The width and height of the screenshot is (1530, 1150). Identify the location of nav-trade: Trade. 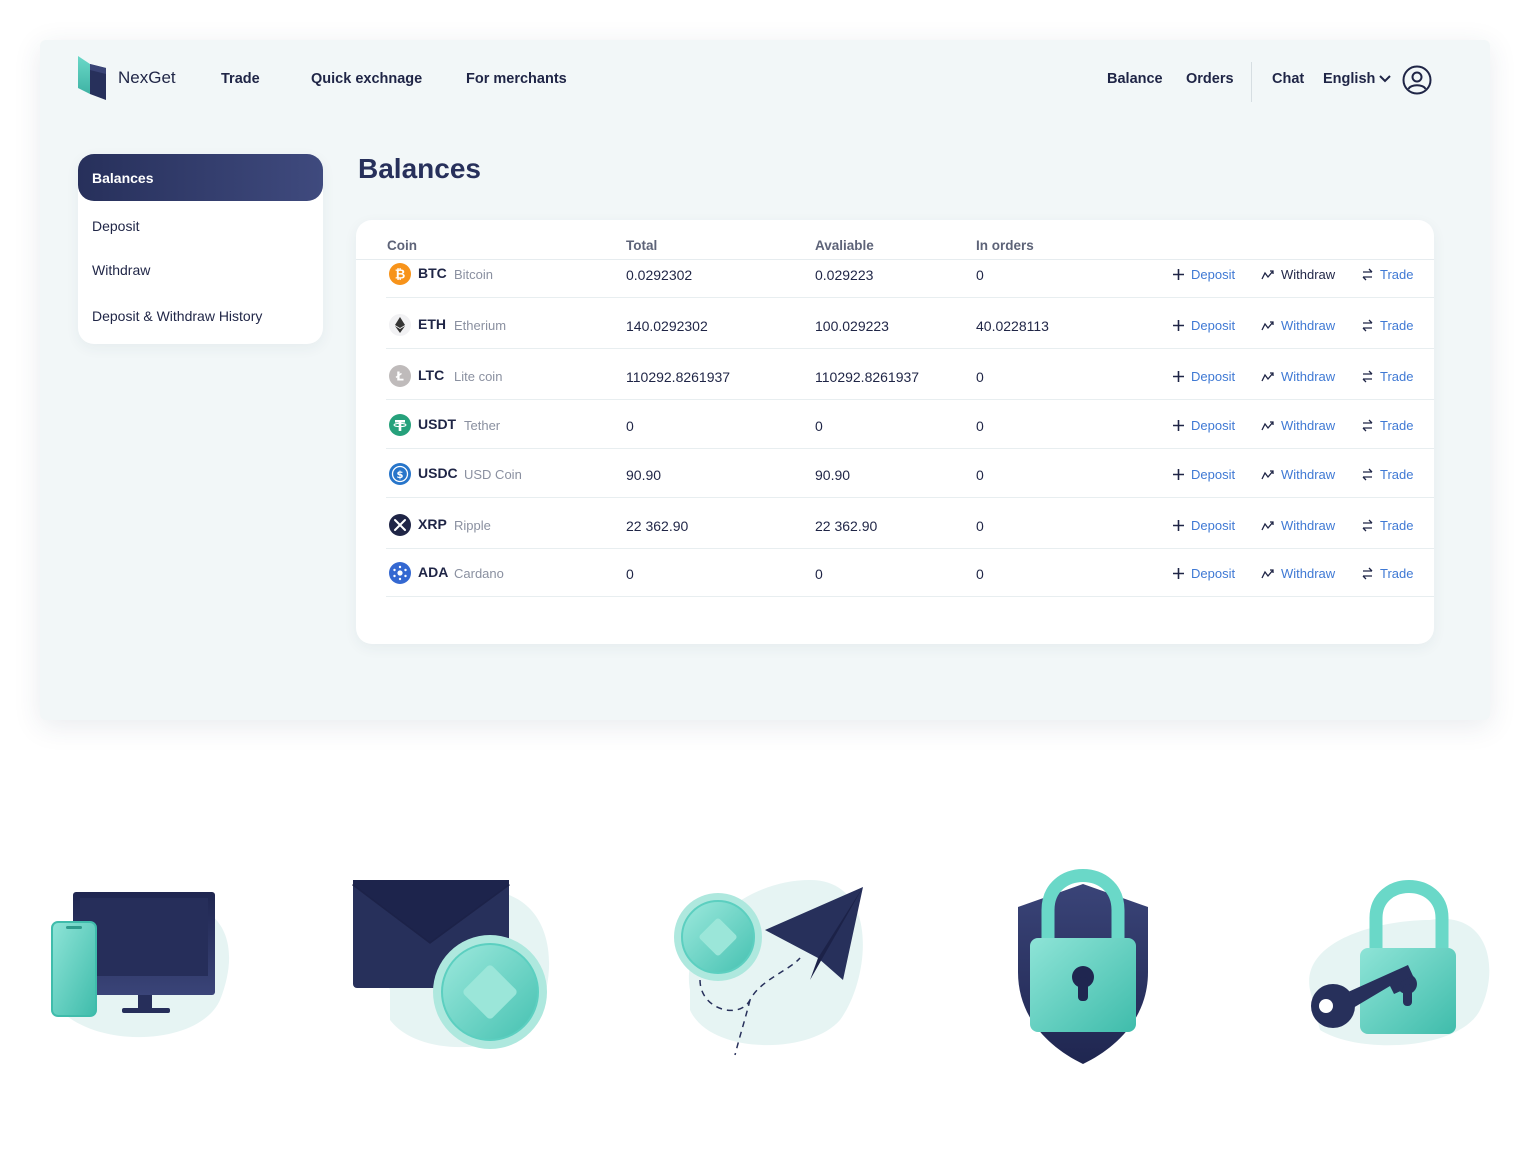
(240, 79).